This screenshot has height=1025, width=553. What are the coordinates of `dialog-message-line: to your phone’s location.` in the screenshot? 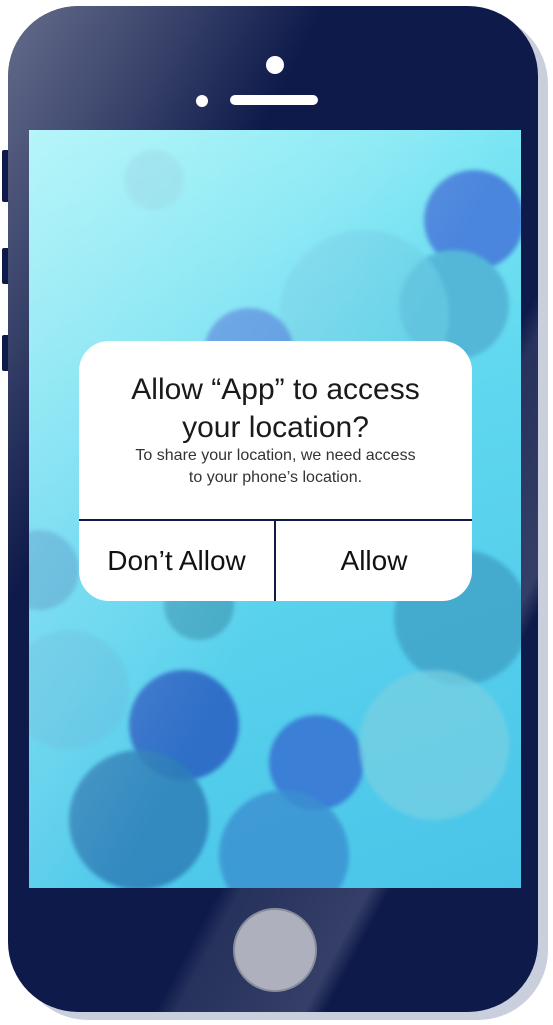 It's located at (275, 477).